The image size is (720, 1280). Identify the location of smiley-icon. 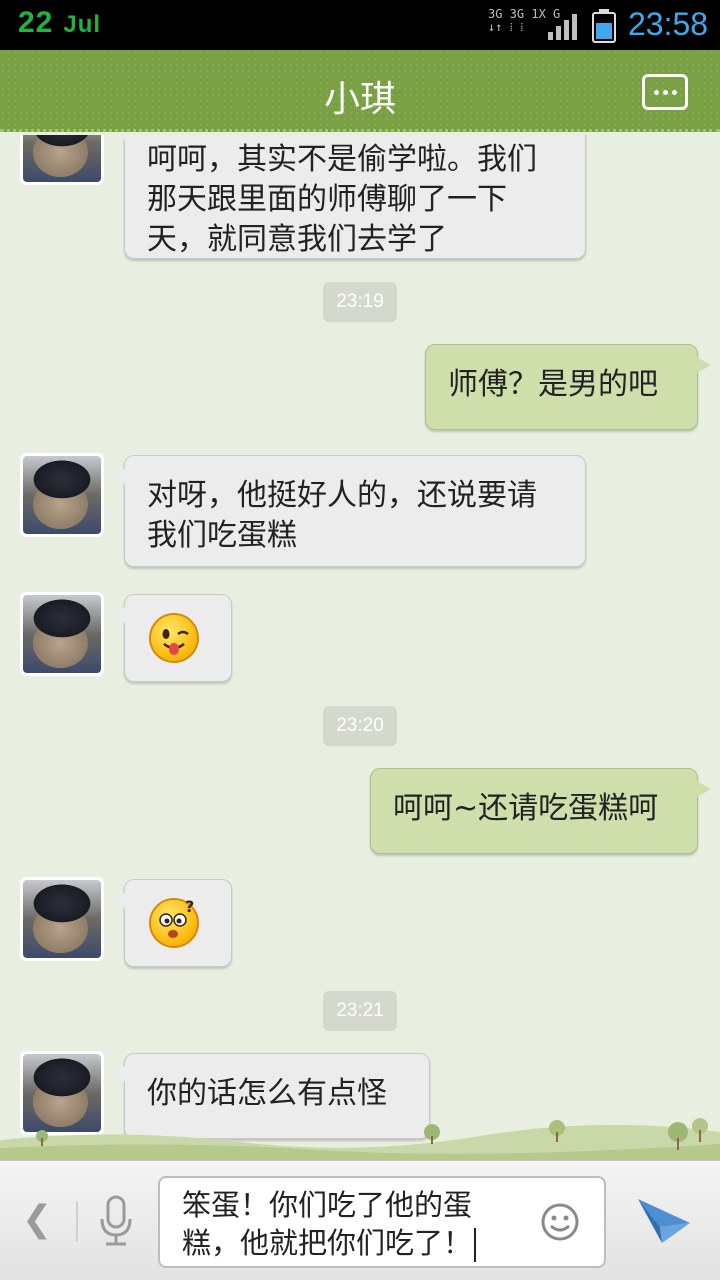
(560, 1222).